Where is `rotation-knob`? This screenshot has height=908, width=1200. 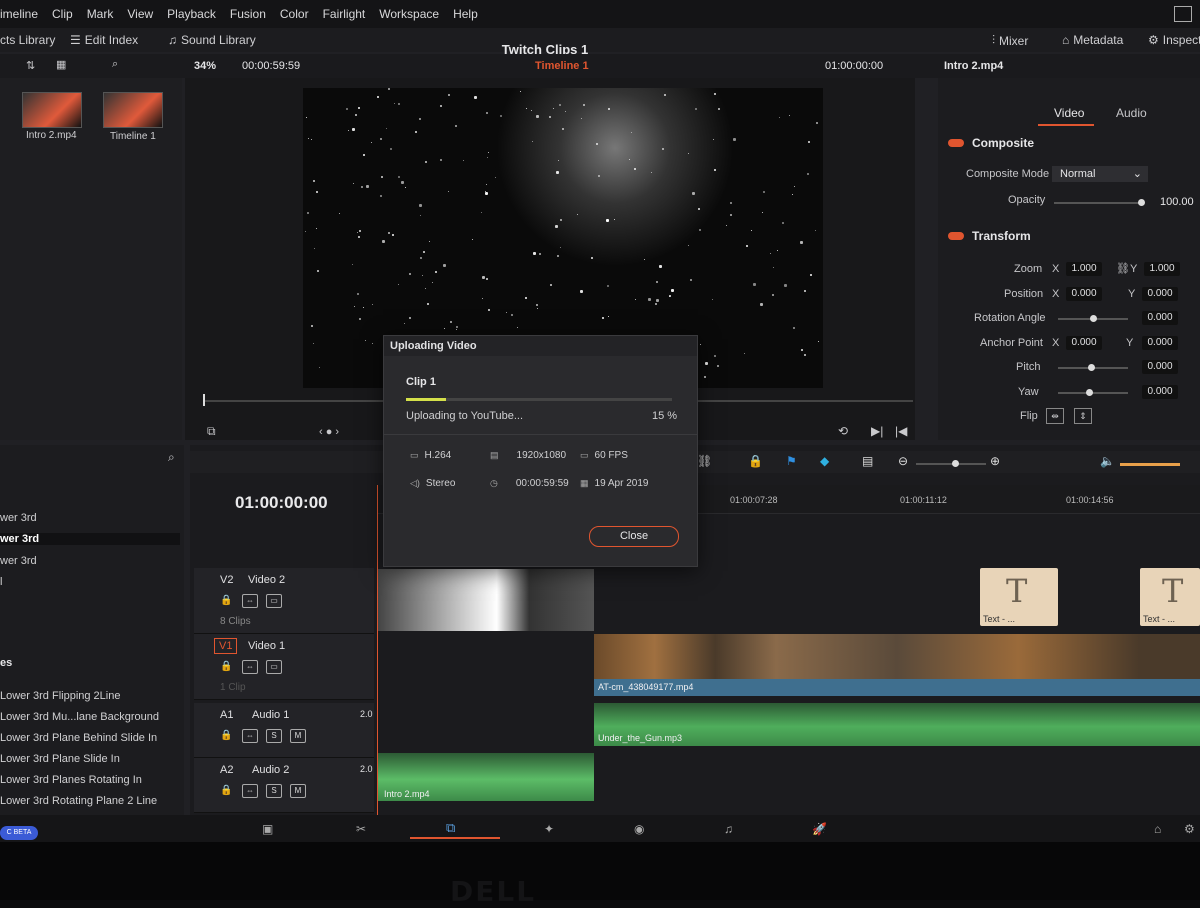 rotation-knob is located at coordinates (1093, 318).